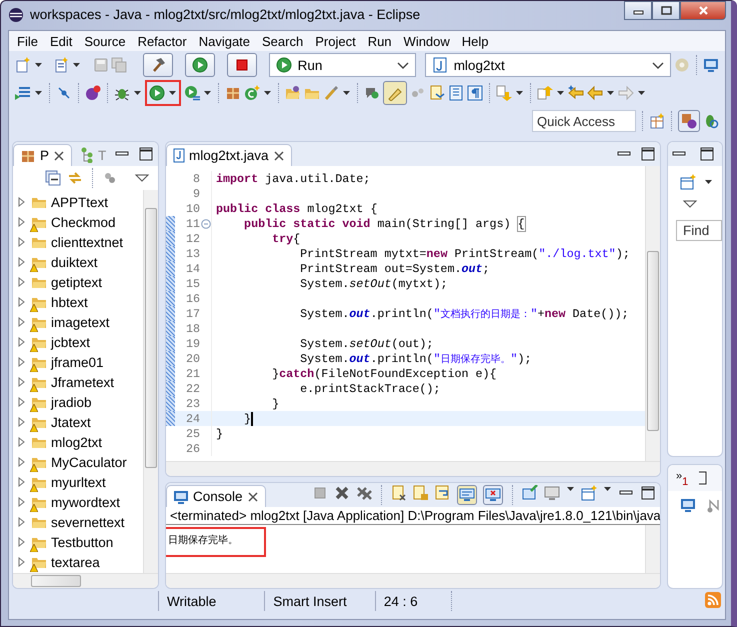 The image size is (737, 627). I want to click on list-icon, so click(23, 93).